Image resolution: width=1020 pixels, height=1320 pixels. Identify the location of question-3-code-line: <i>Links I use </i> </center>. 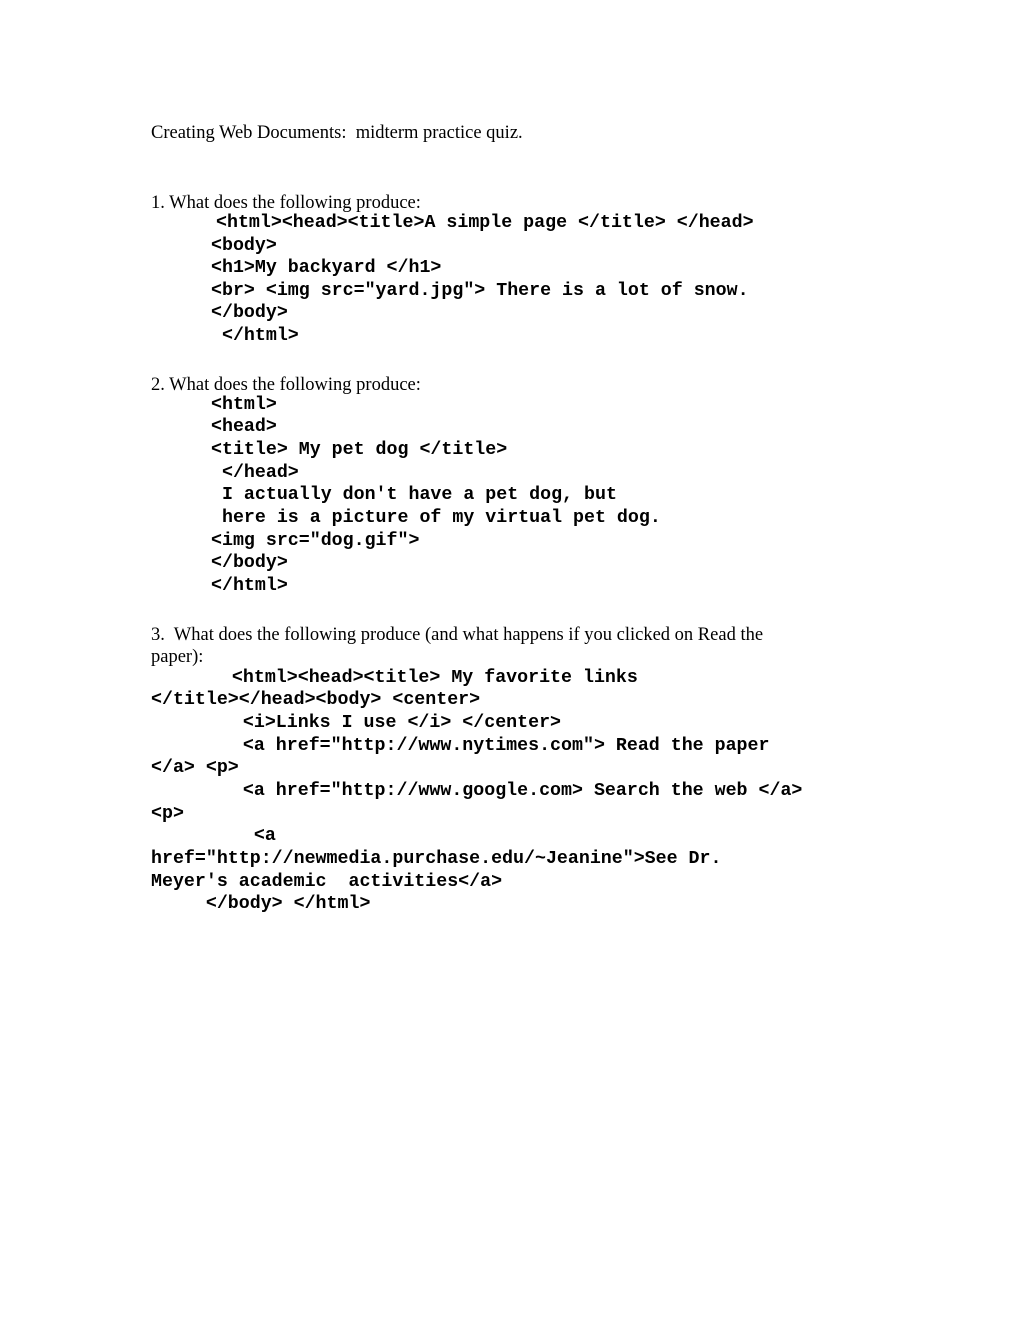
(380, 723).